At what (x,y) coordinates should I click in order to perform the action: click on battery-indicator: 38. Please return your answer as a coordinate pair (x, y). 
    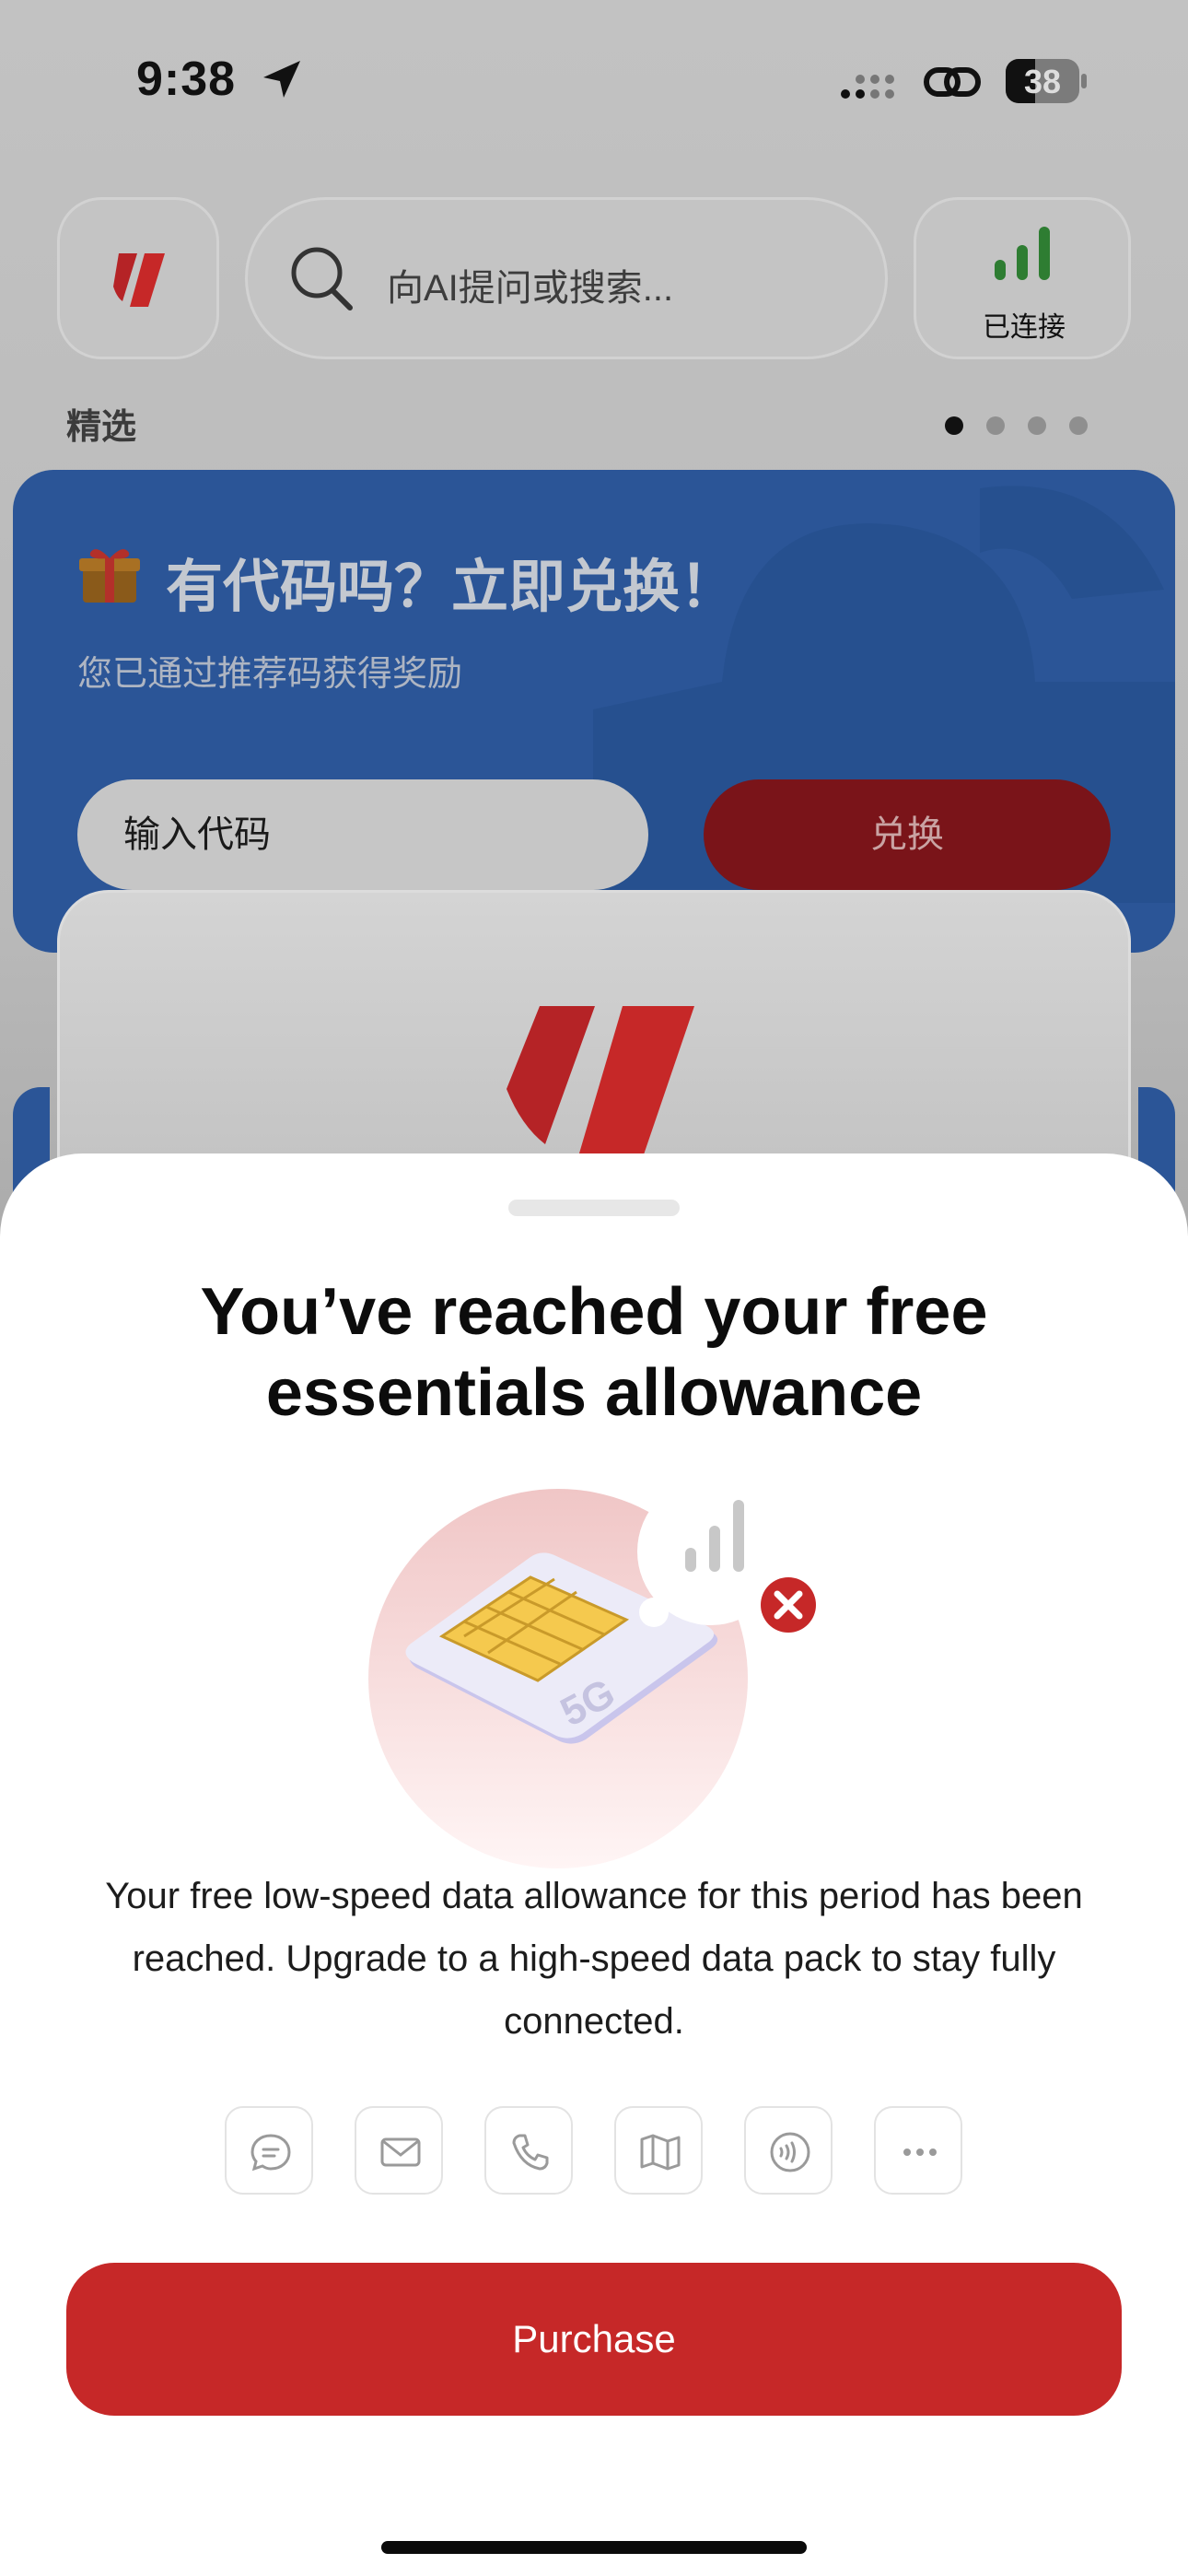
    Looking at the image, I should click on (1047, 81).